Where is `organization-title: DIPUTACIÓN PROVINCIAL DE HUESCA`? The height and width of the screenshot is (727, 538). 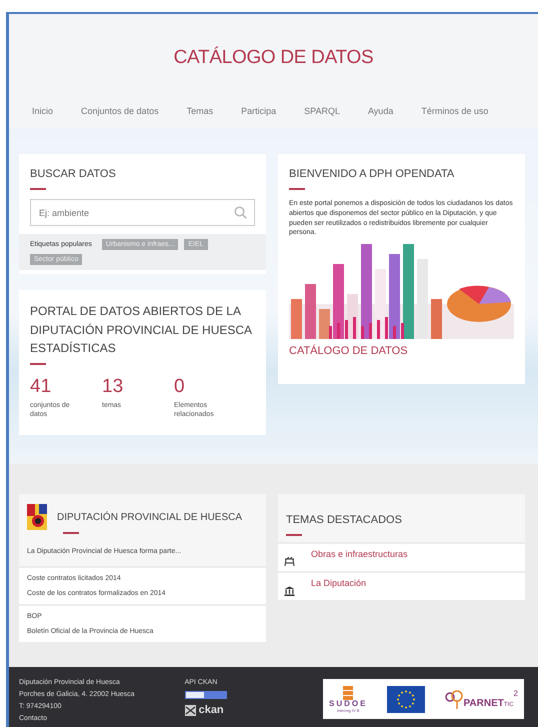
organization-title: DIPUTACIÓN PROVINCIAL DE HUESCA is located at coordinates (149, 517).